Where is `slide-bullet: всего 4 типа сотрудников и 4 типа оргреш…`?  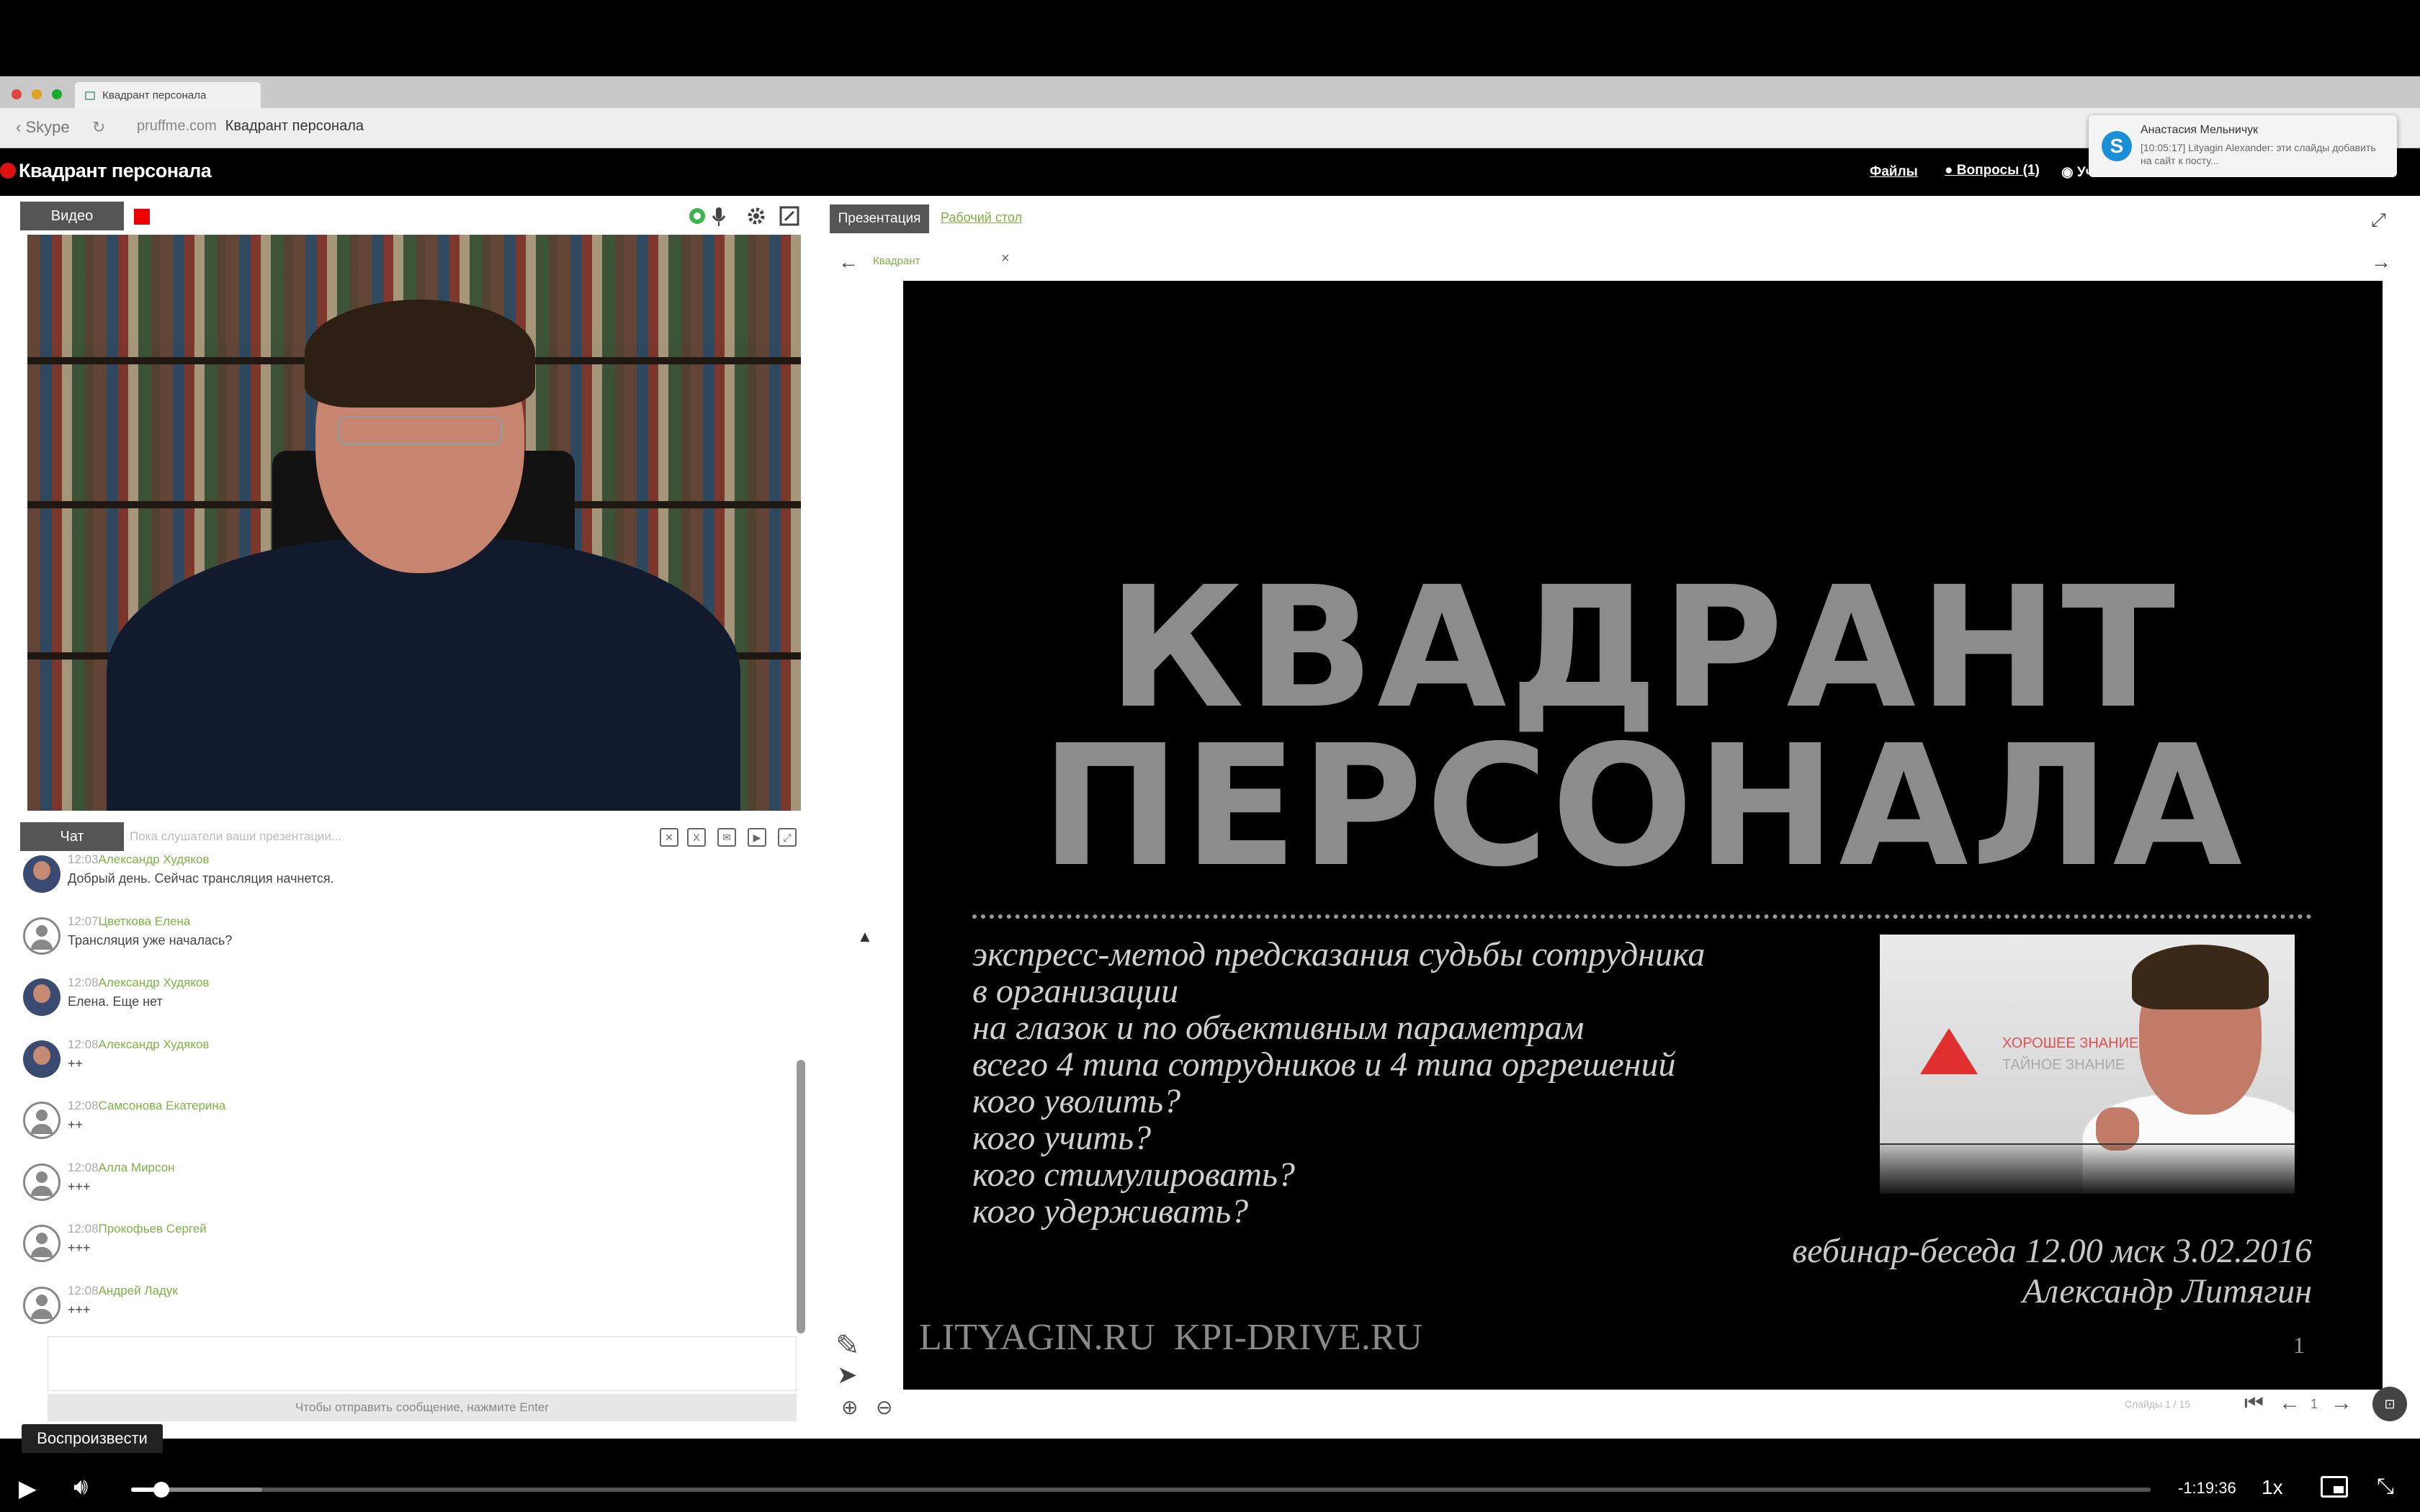 slide-bullet: всего 4 типа сотрудников и 4 типа оргреш… is located at coordinates (1324, 1064).